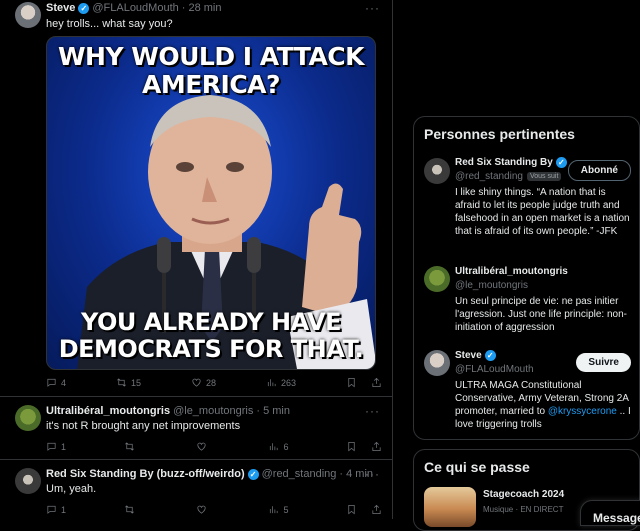  I want to click on post-actions: 1 6, so click(214, 446).